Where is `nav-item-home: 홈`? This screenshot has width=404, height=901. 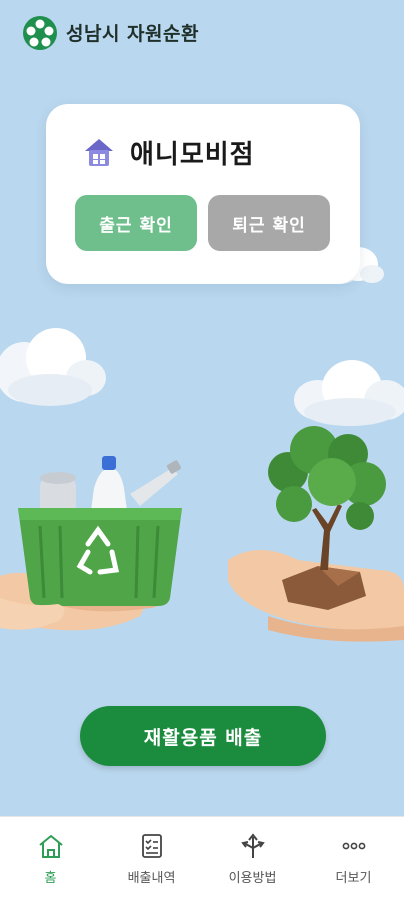 nav-item-home: 홈 is located at coordinates (50, 859).